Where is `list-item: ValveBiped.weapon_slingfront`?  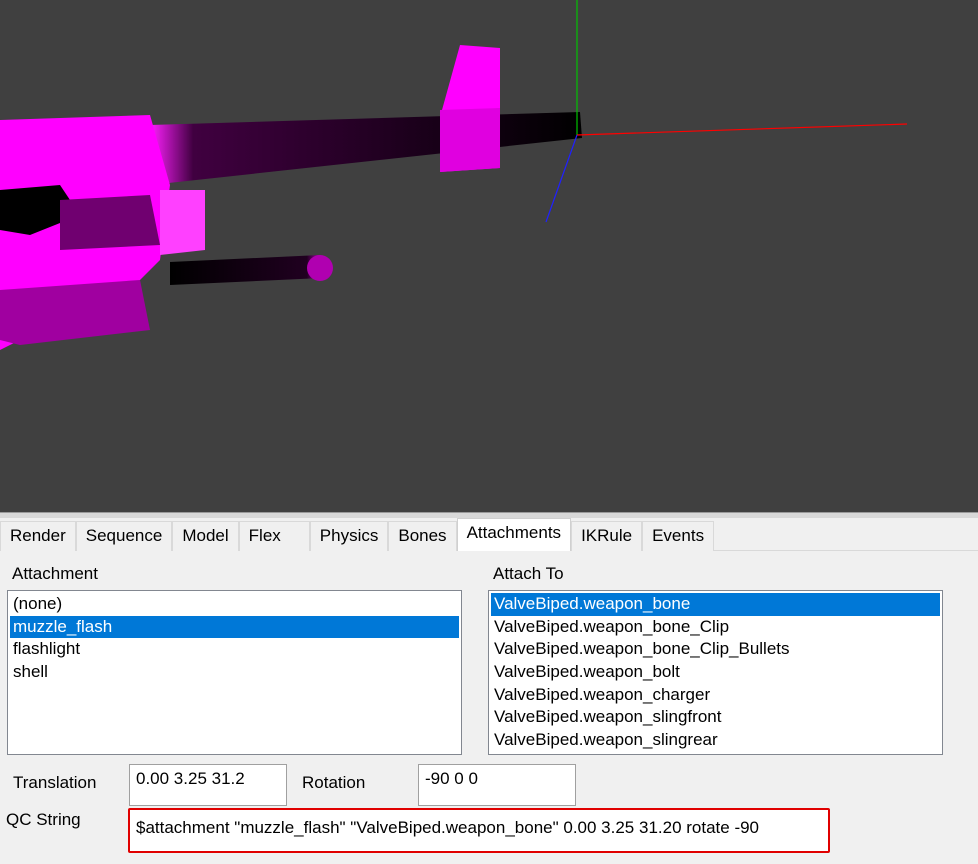 list-item: ValveBiped.weapon_slingfront is located at coordinates (715, 717).